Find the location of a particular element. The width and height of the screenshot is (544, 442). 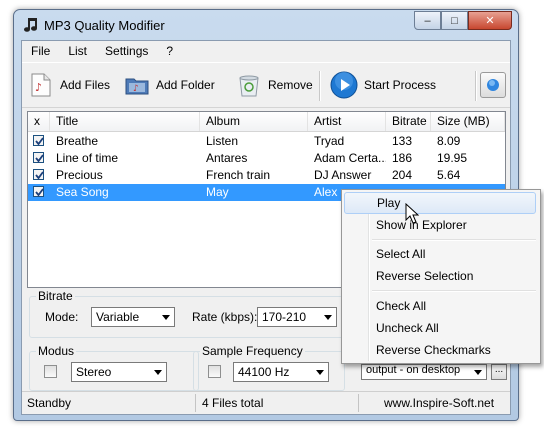

cell-bitrate: 133 is located at coordinates (402, 141).